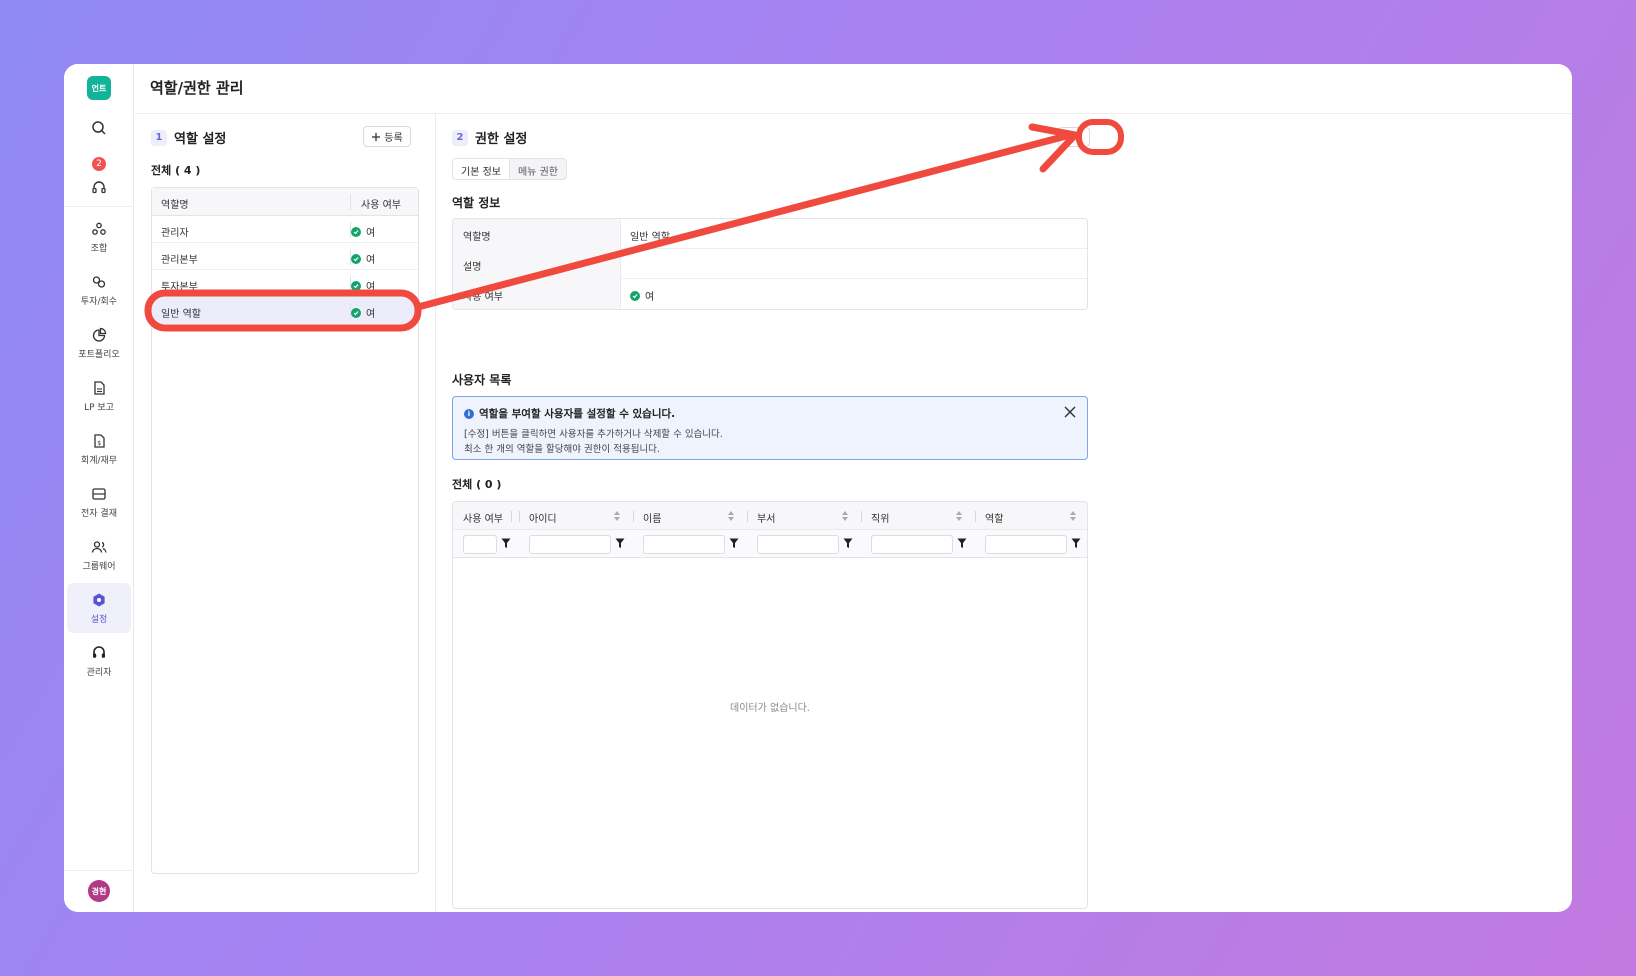  Describe the element at coordinates (1074, 137) in the screenshot. I see `edit-button: 수정` at that location.